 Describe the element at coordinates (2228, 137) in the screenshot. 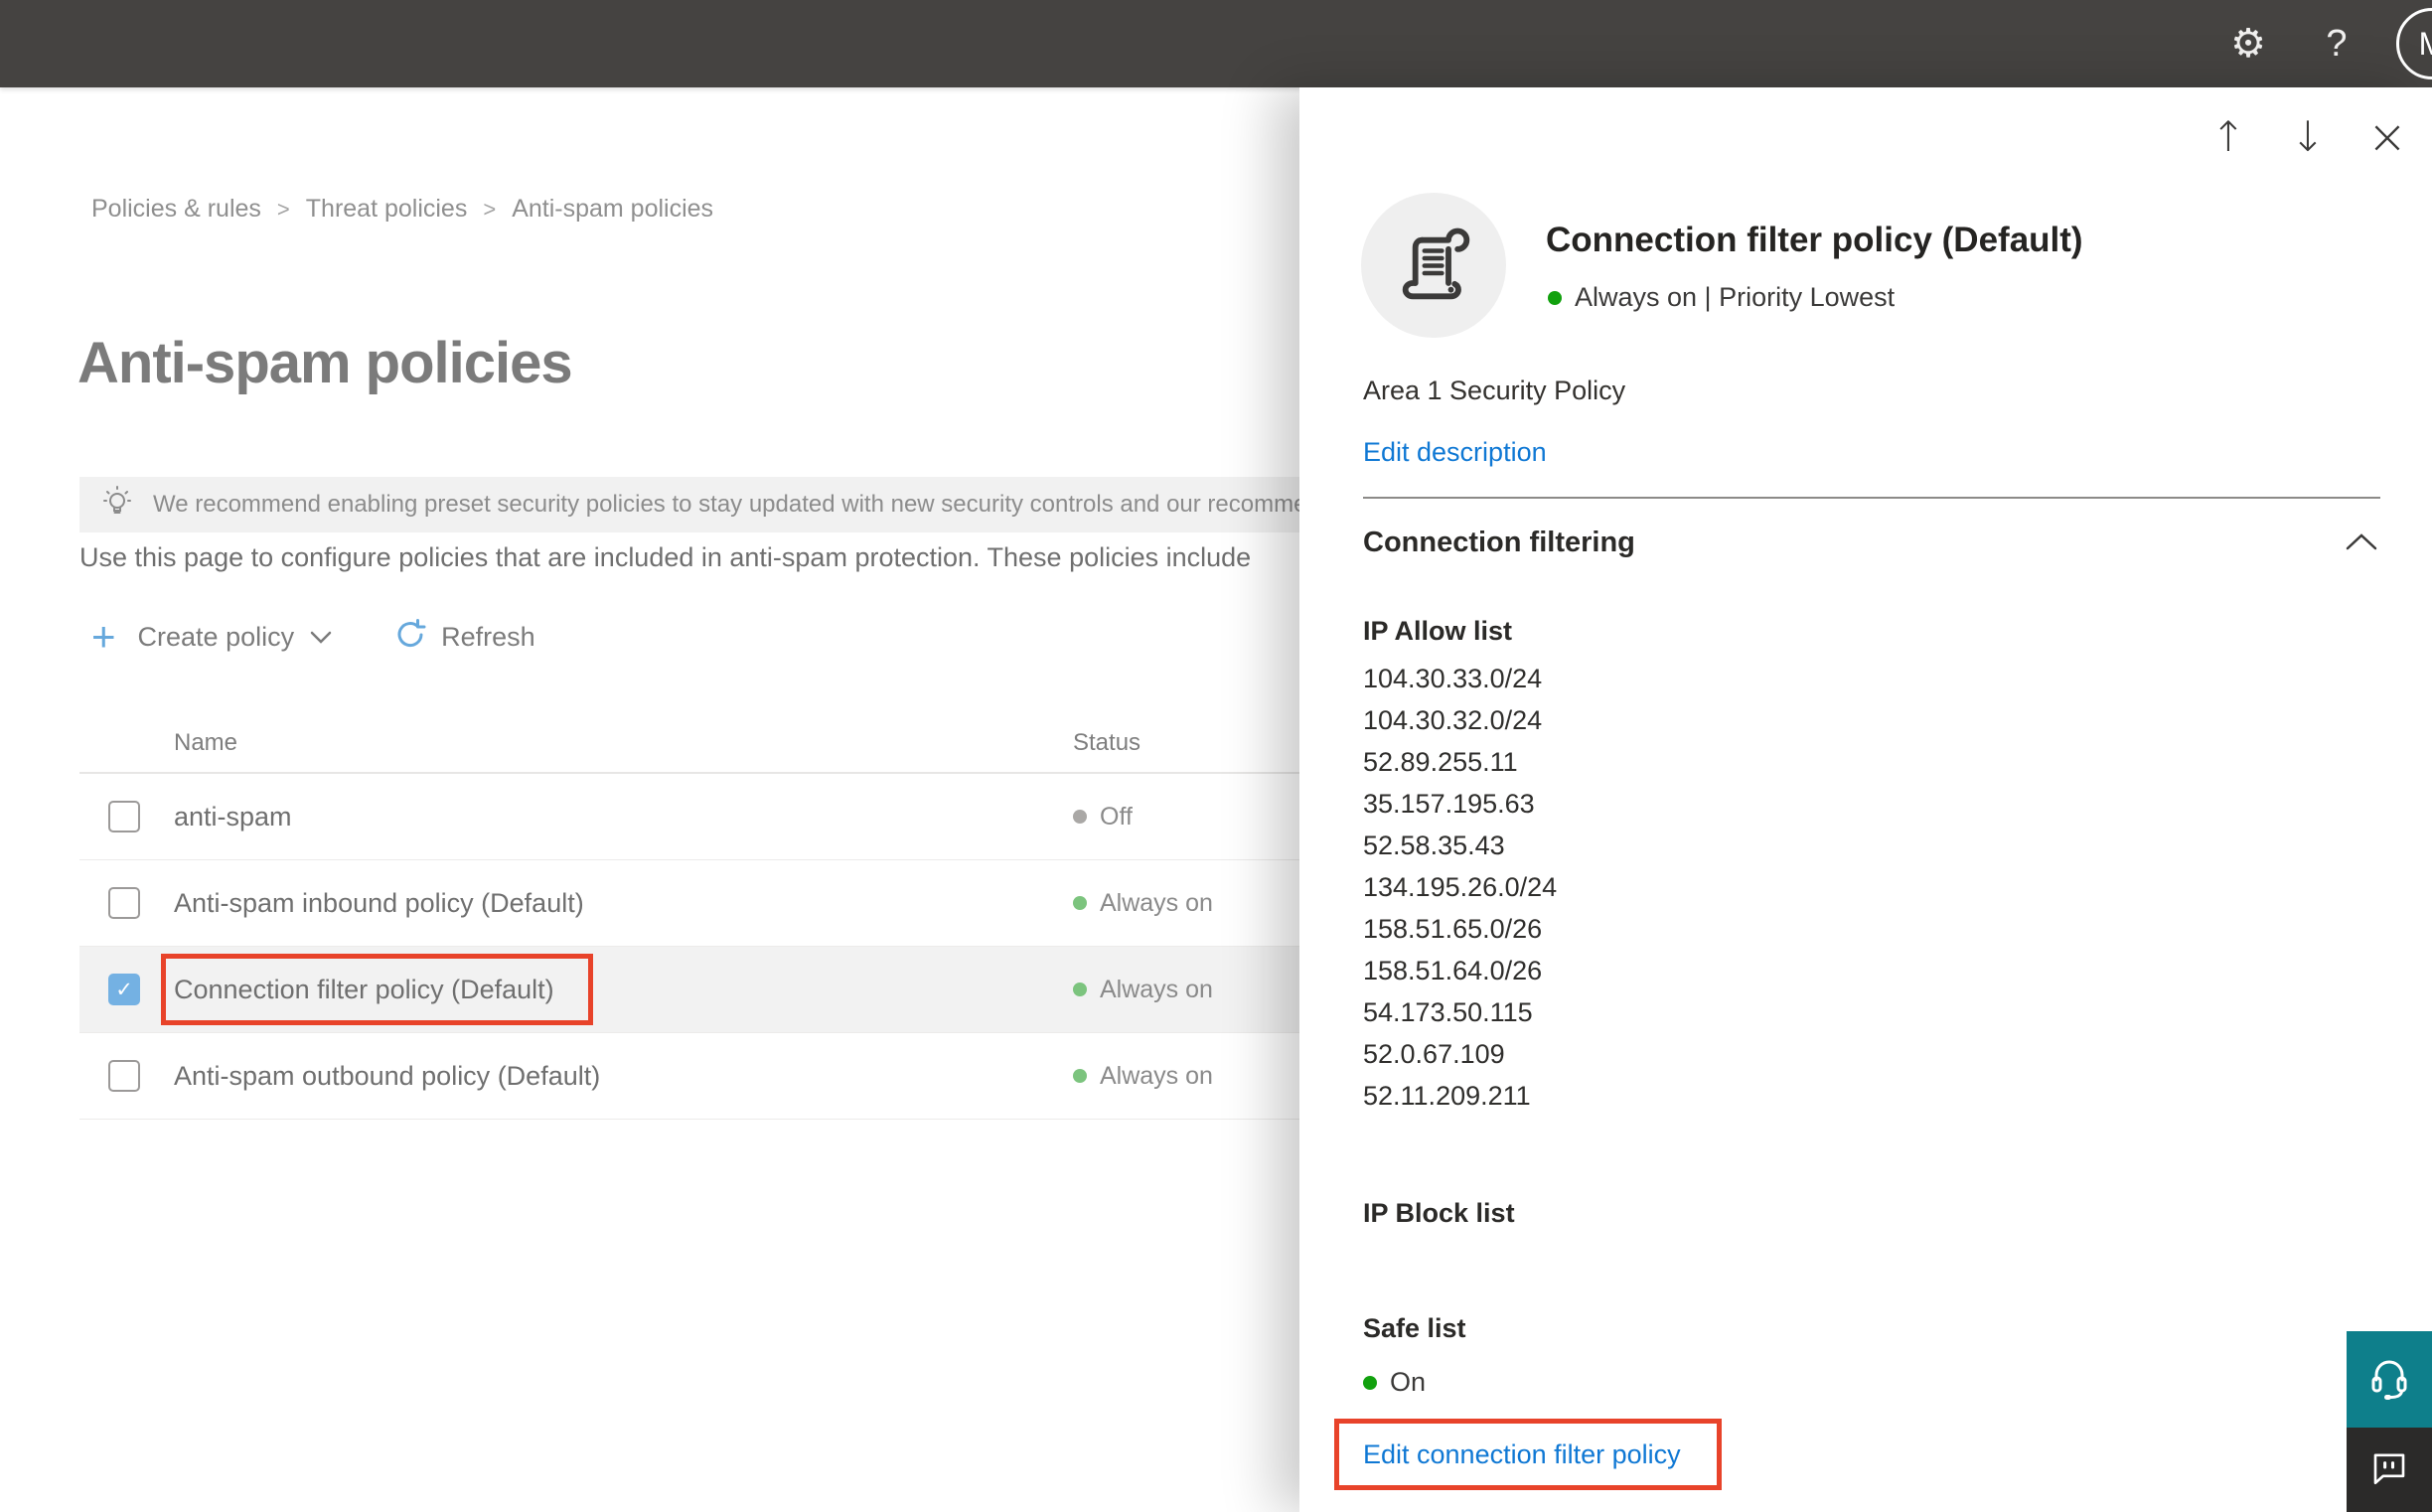

I see `previous-item-up-arrow-icon: ↑` at that location.